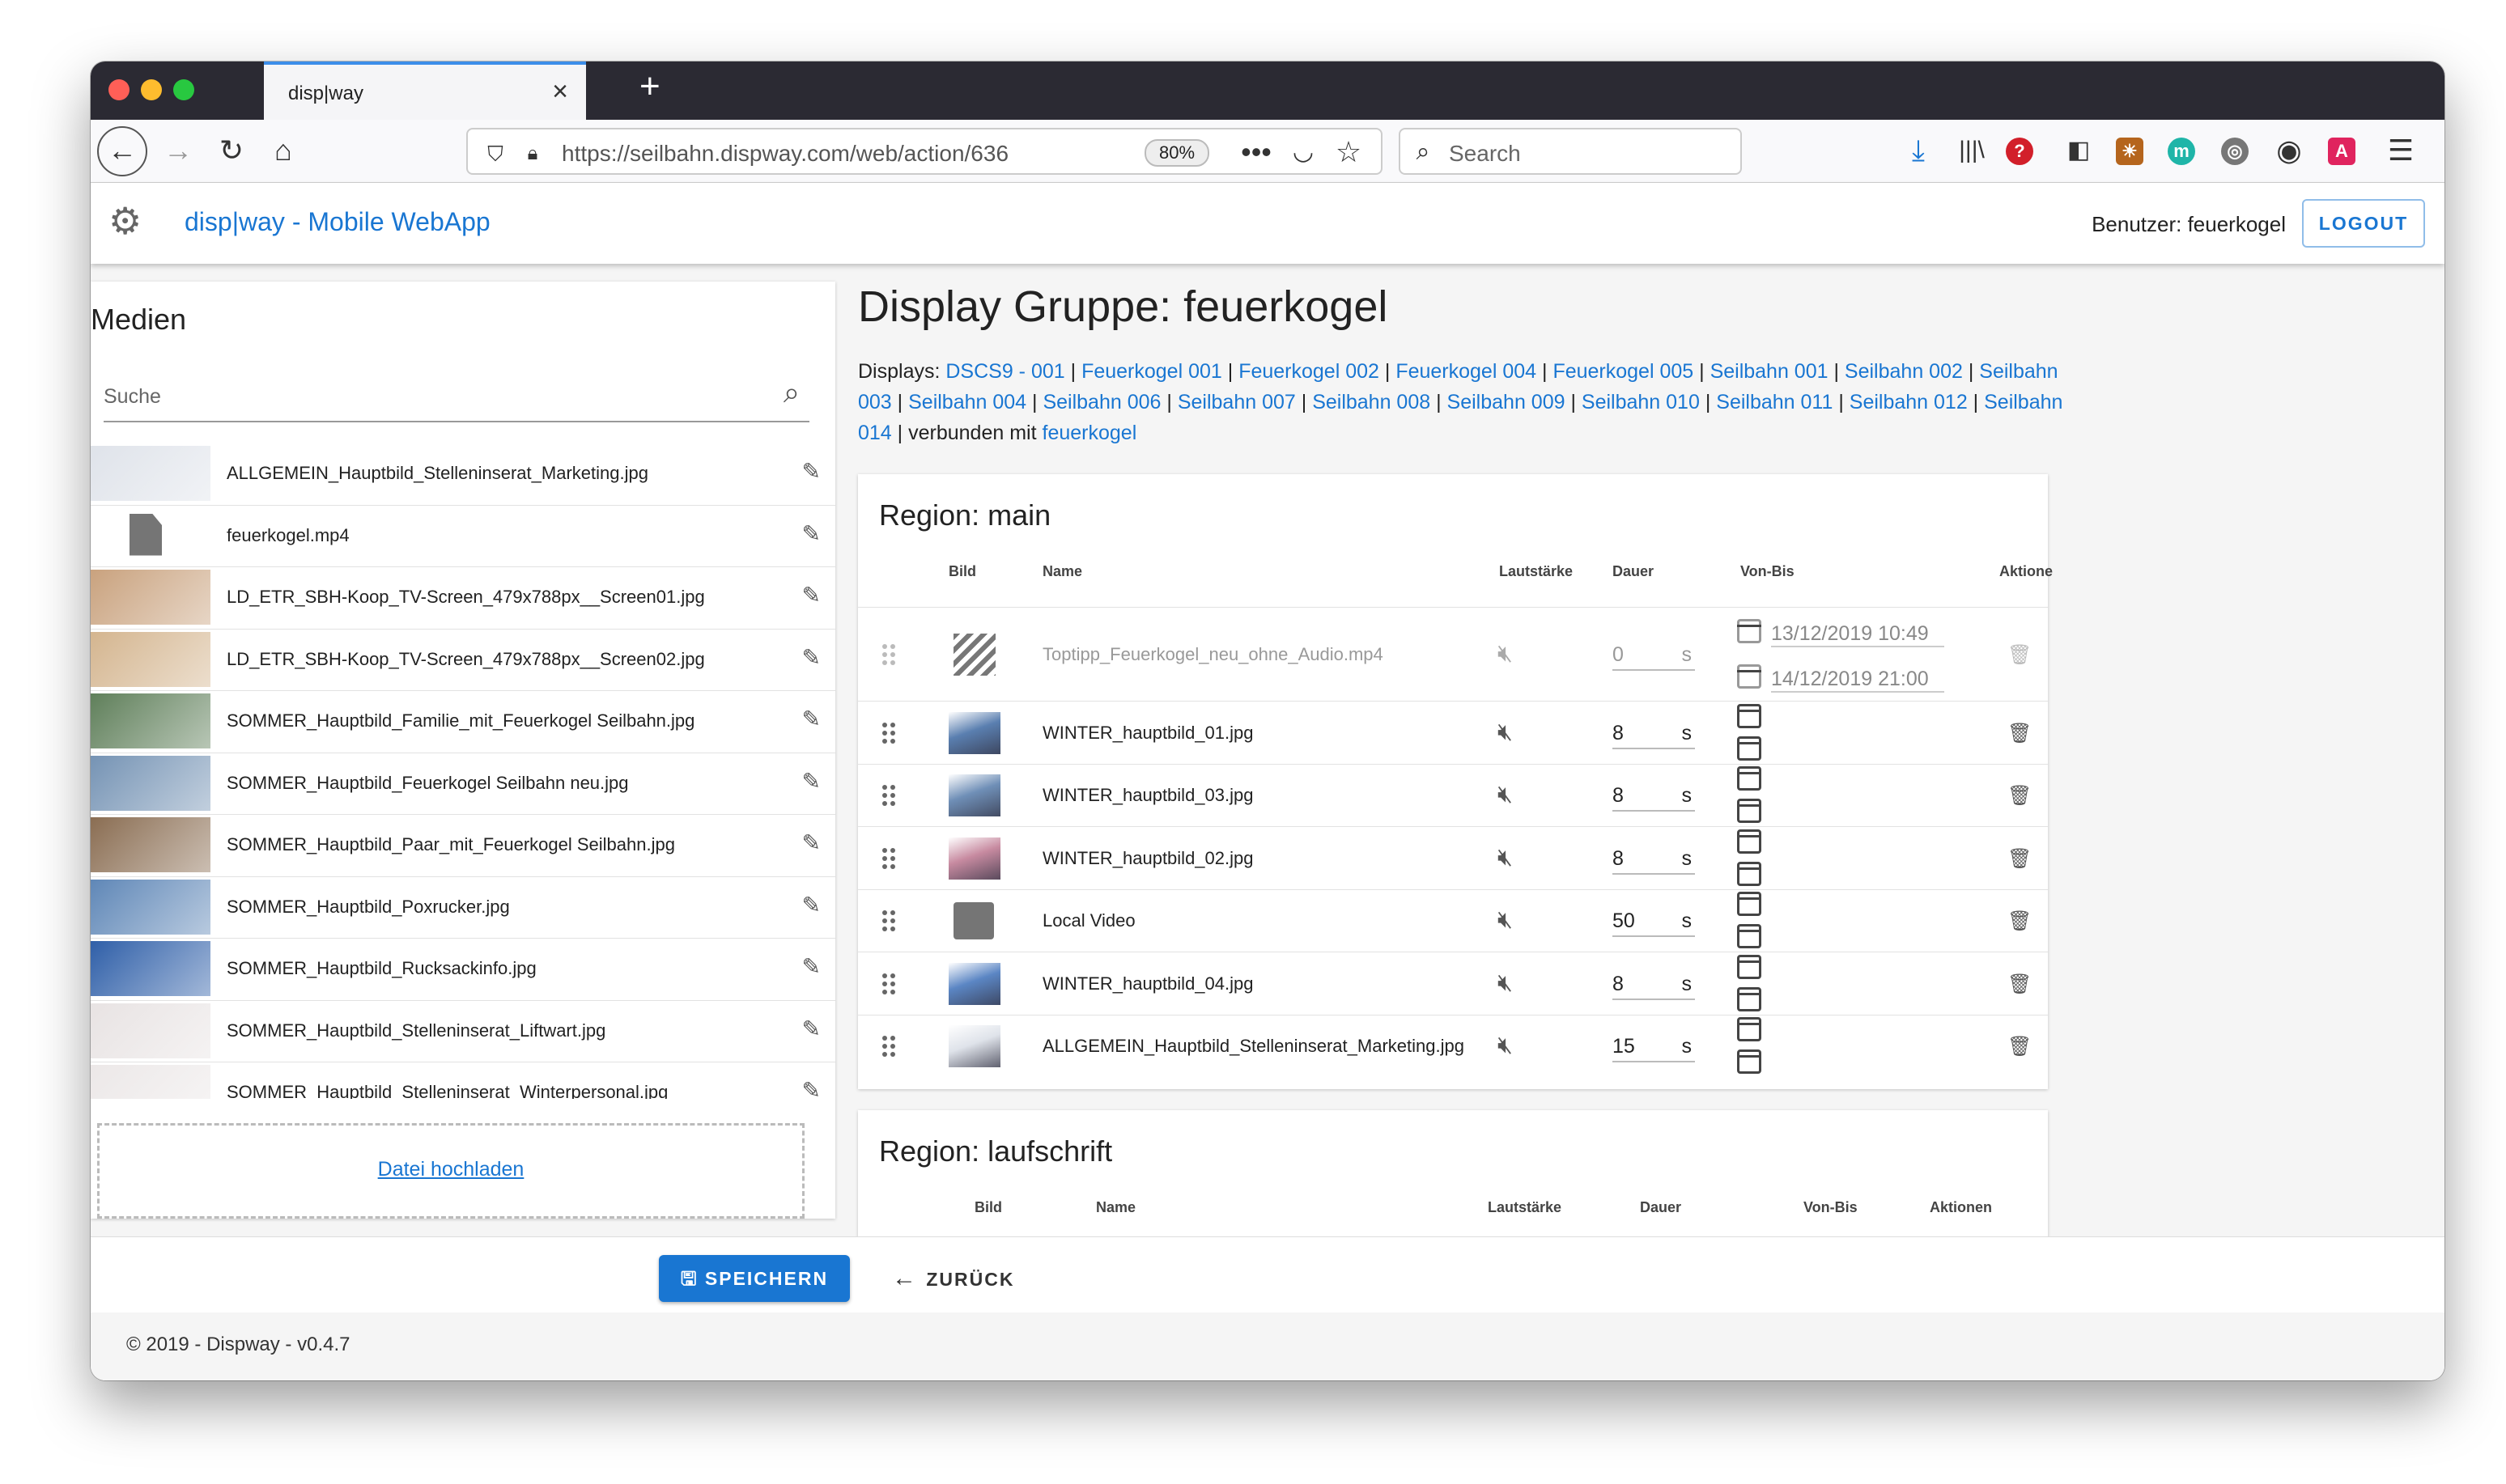 This screenshot has width=2506, height=1484. What do you see at coordinates (463, 970) in the screenshot?
I see `media-list-item: SOMMER_Hauptbild_Rucksackinfo.jpg ✎` at bounding box center [463, 970].